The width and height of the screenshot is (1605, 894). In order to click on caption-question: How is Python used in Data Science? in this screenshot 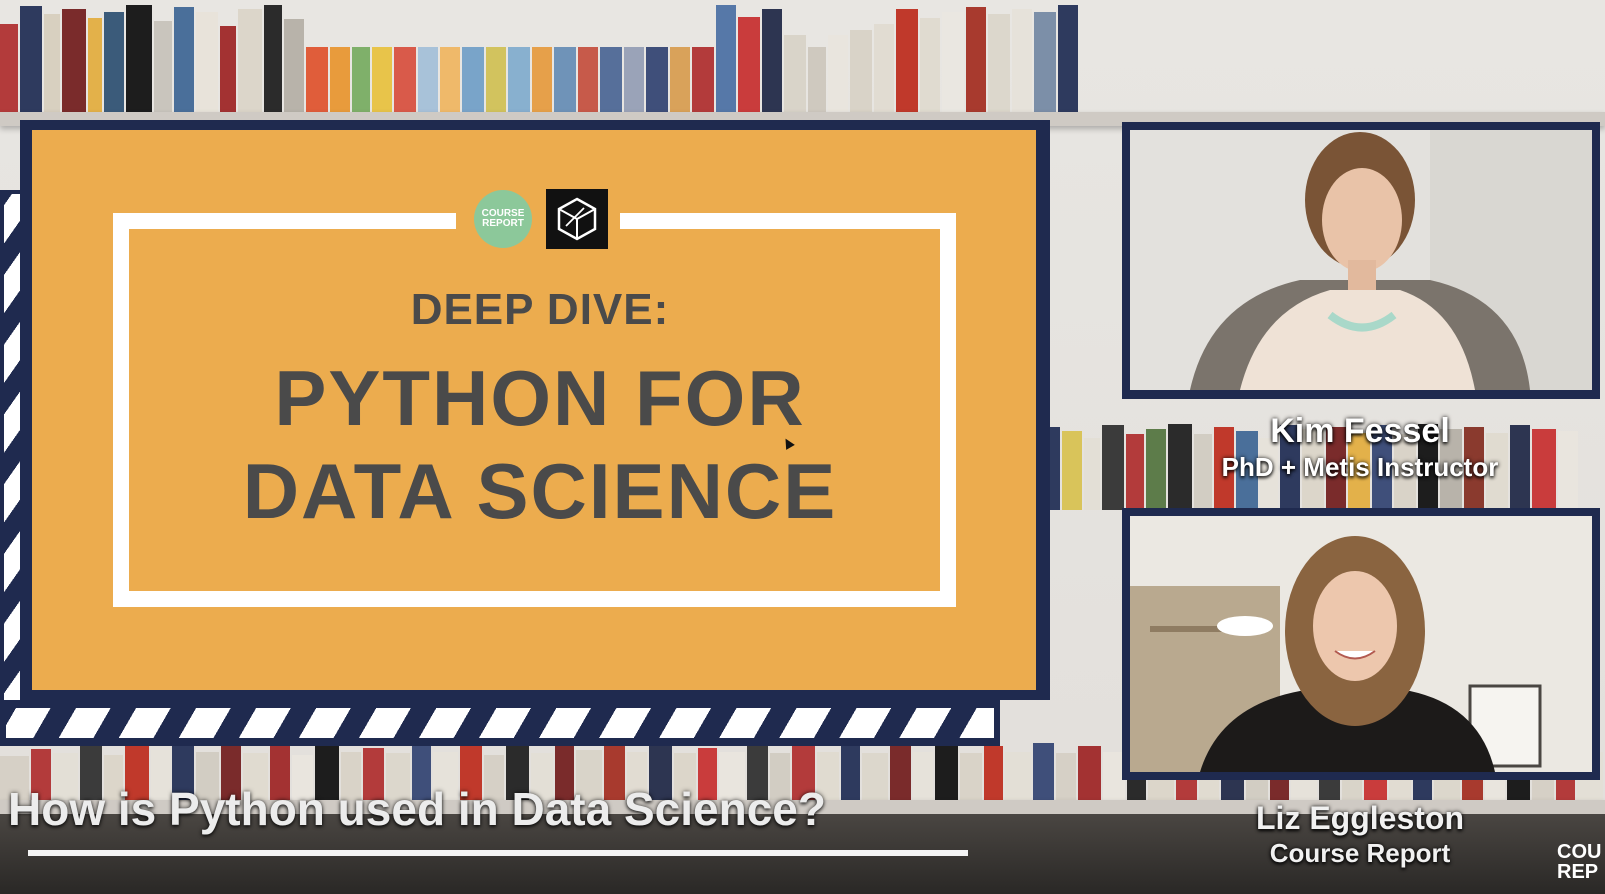, I will do `click(417, 809)`.